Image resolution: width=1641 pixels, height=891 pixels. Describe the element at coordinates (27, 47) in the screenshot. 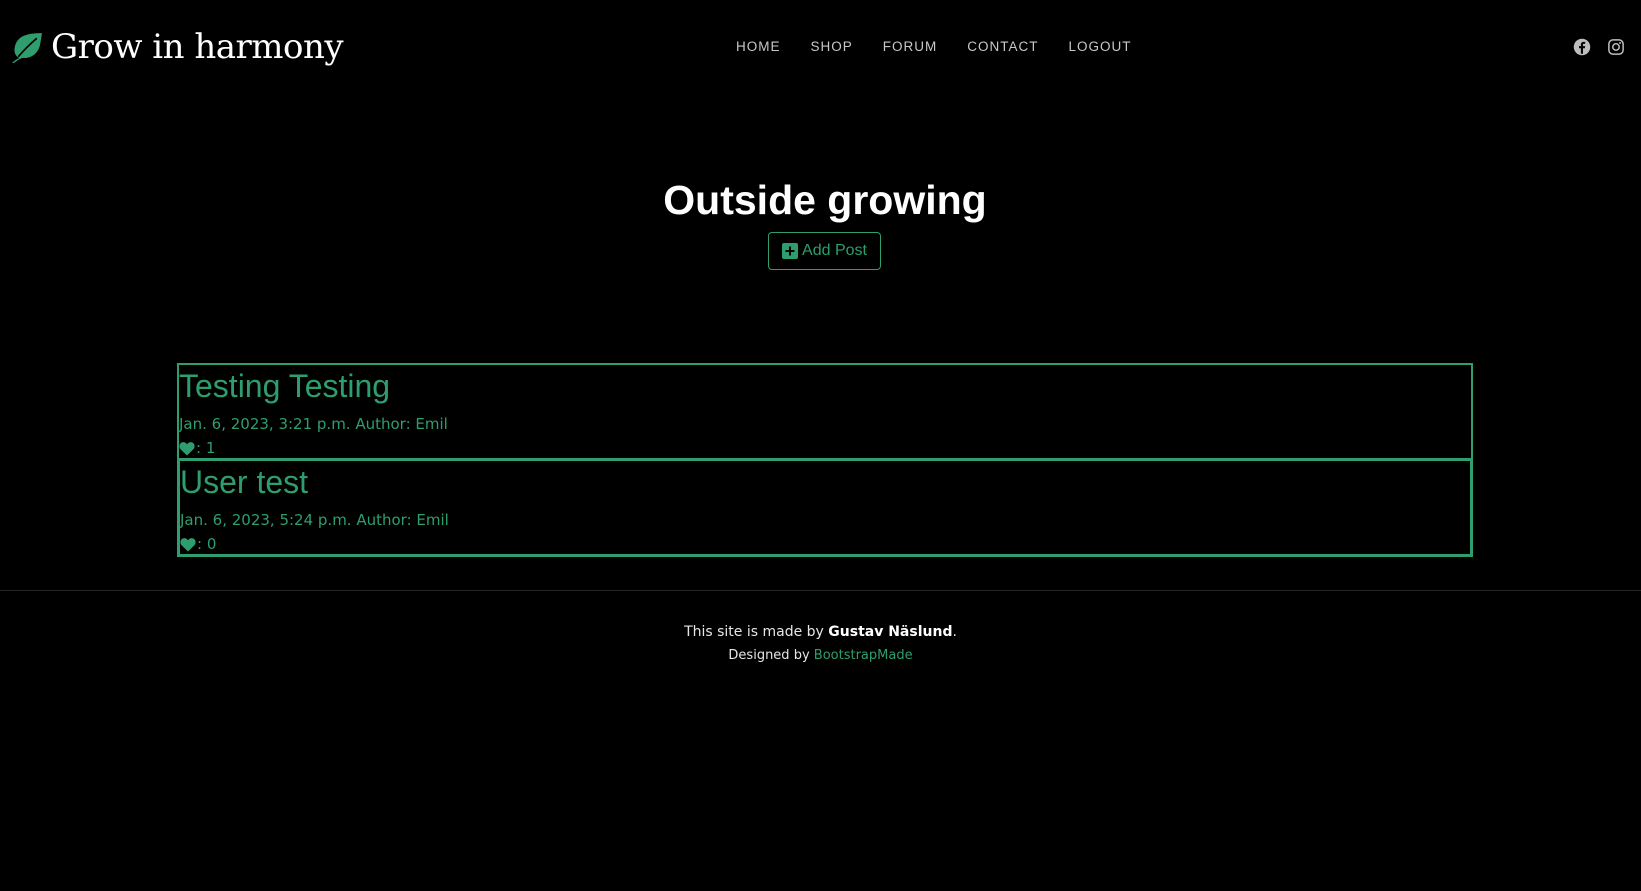

I see `leaf-icon` at that location.